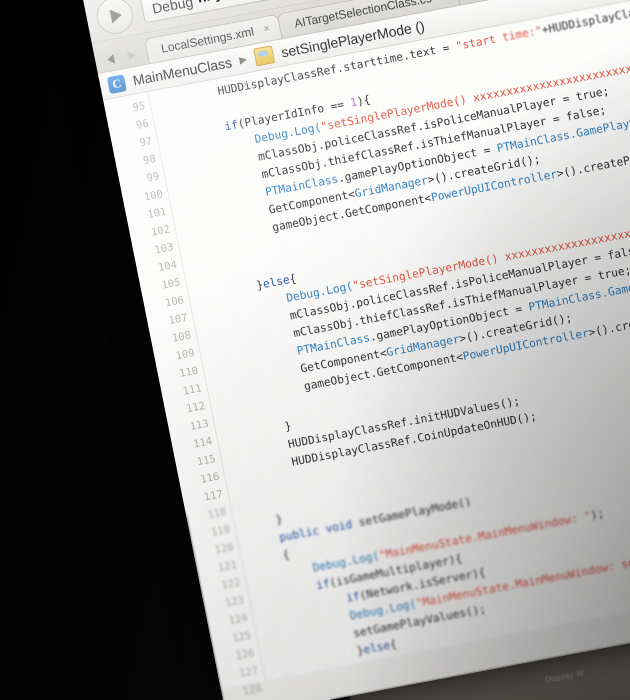  I want to click on run-button, so click(115, 18).